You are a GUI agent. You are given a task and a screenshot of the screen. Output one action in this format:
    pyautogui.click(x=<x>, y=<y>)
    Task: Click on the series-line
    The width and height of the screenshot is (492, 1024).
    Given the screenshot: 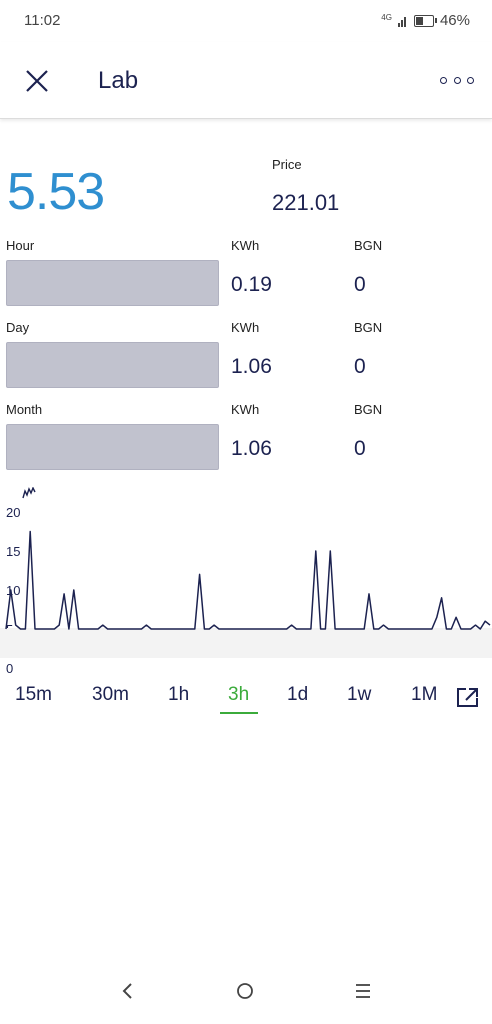 What is the action you would take?
    pyautogui.click(x=248, y=580)
    